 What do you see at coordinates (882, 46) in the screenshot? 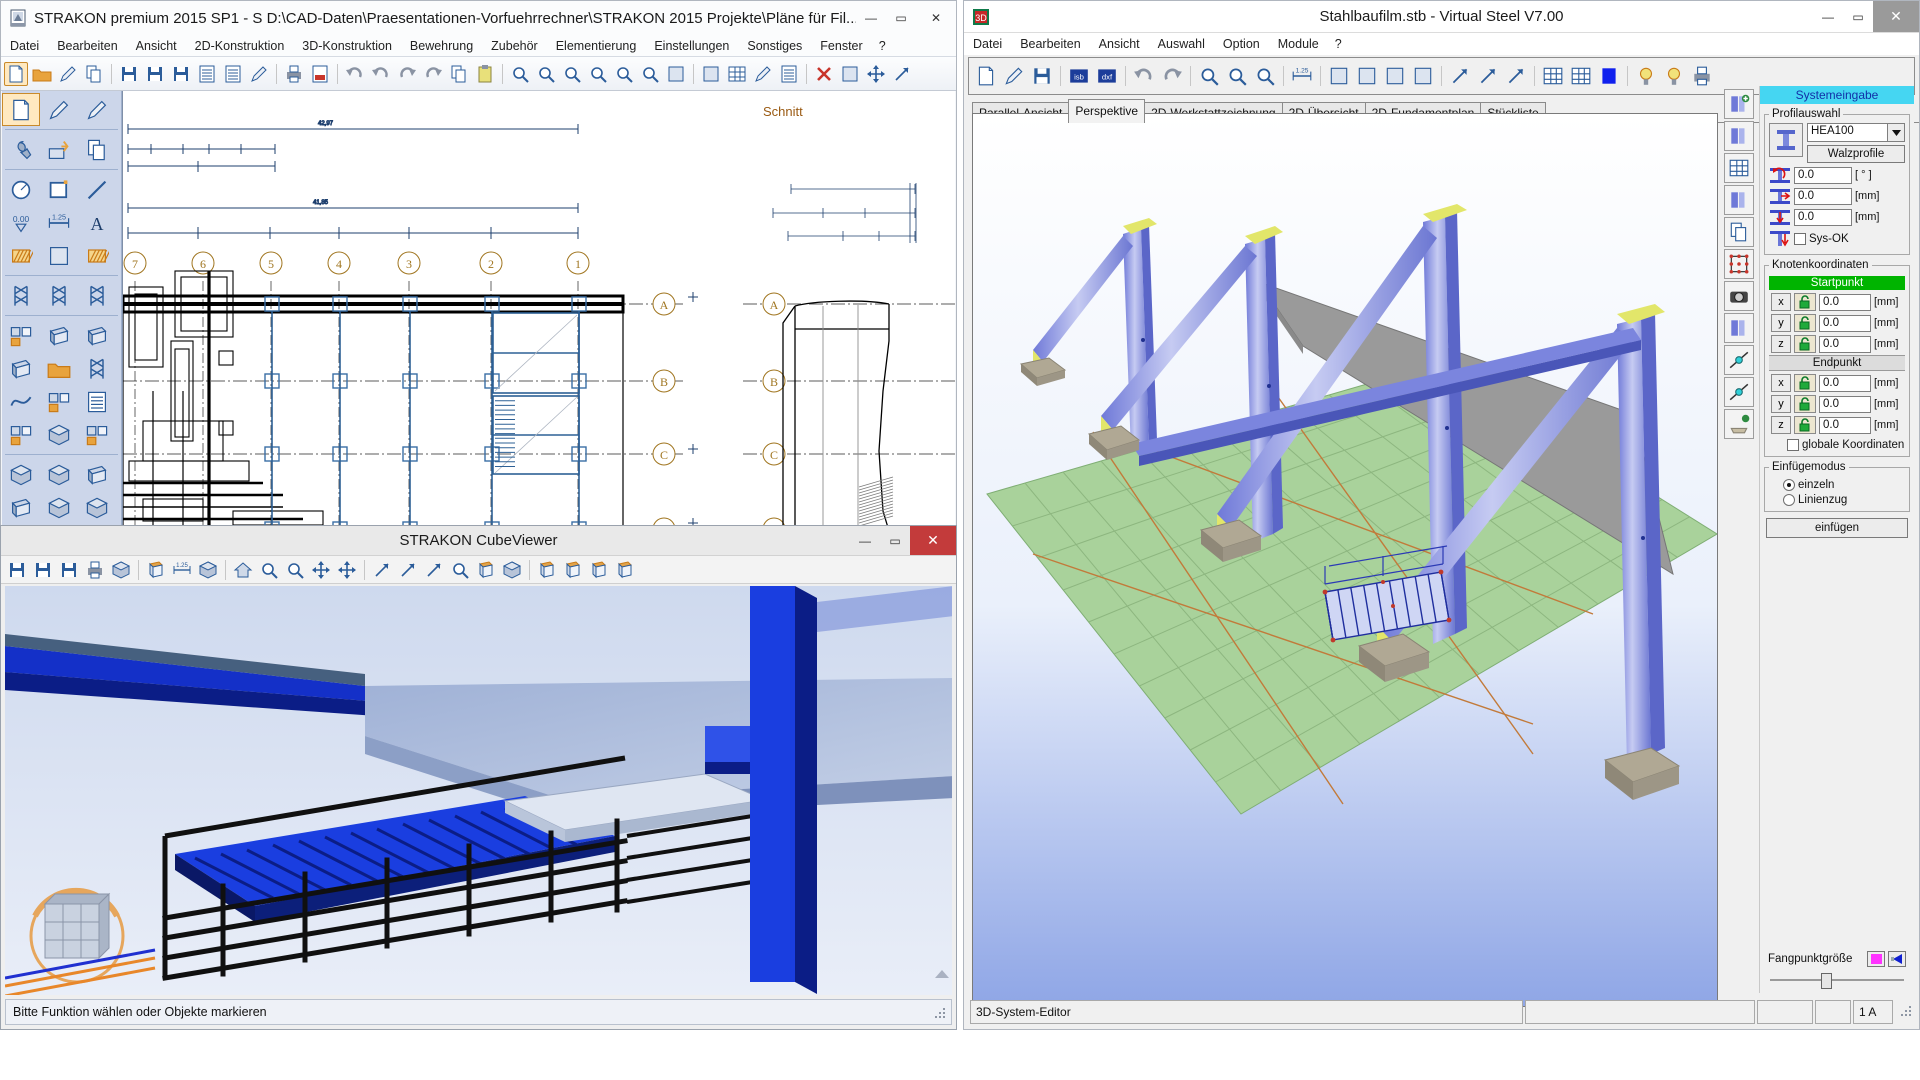
I see `menu-: ?` at bounding box center [882, 46].